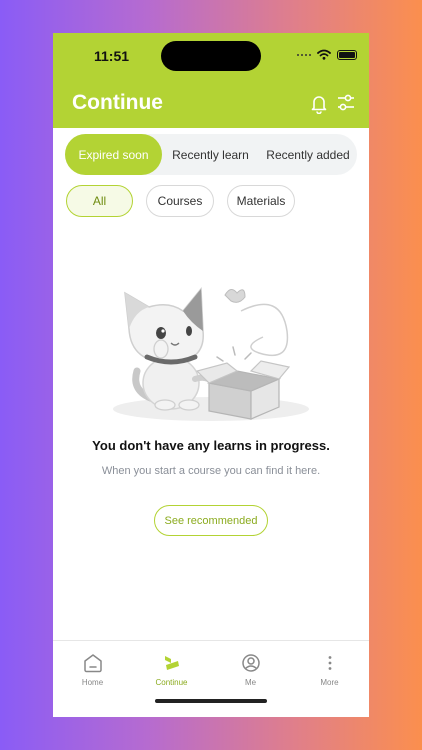 This screenshot has width=422, height=750. I want to click on more-icon, so click(329, 663).